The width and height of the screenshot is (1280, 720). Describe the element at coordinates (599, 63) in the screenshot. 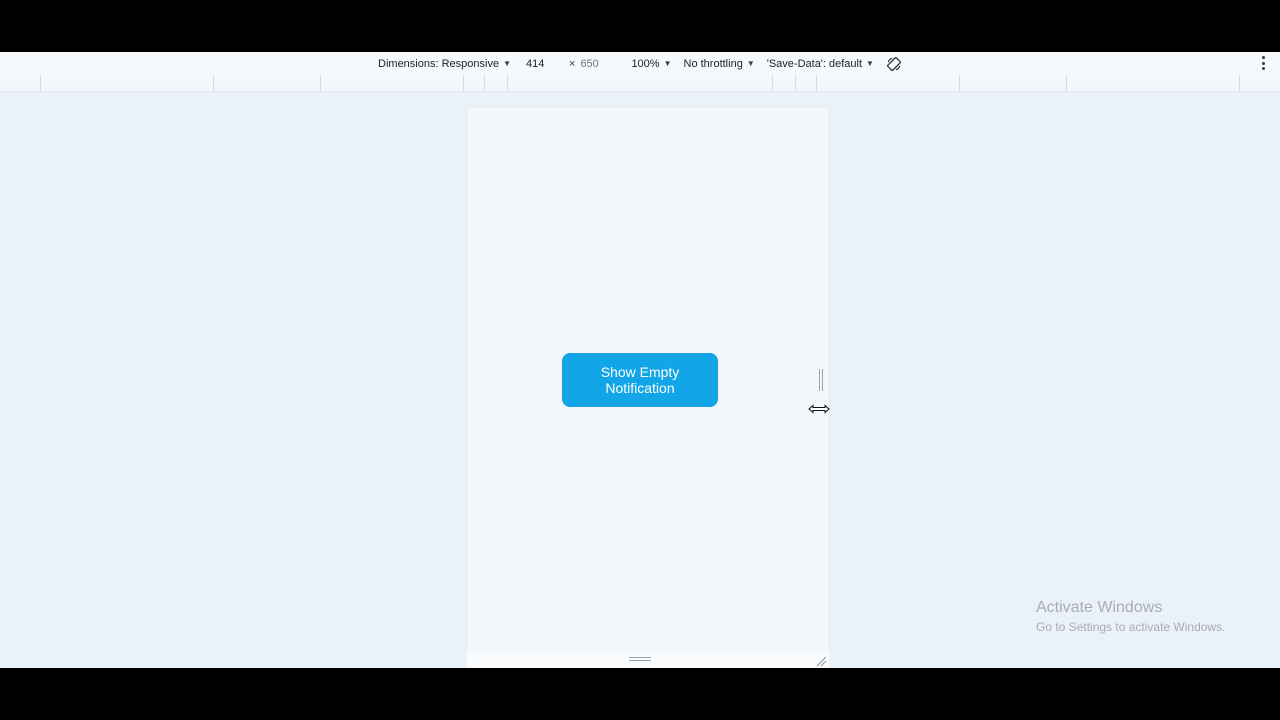

I see `height-input` at that location.